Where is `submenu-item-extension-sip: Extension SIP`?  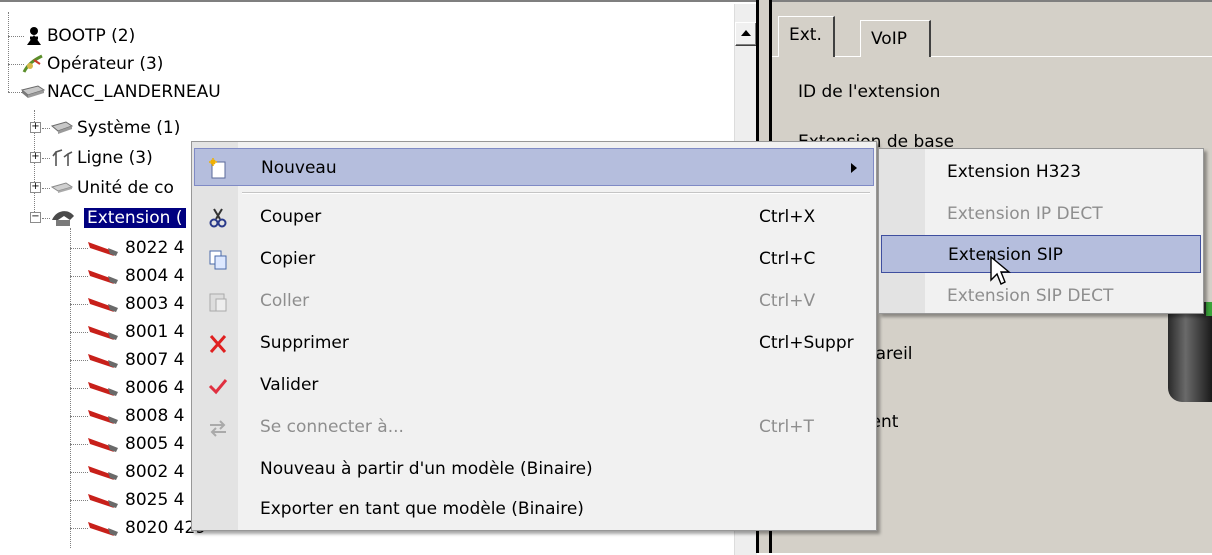 submenu-item-extension-sip: Extension SIP is located at coordinates (1041, 254).